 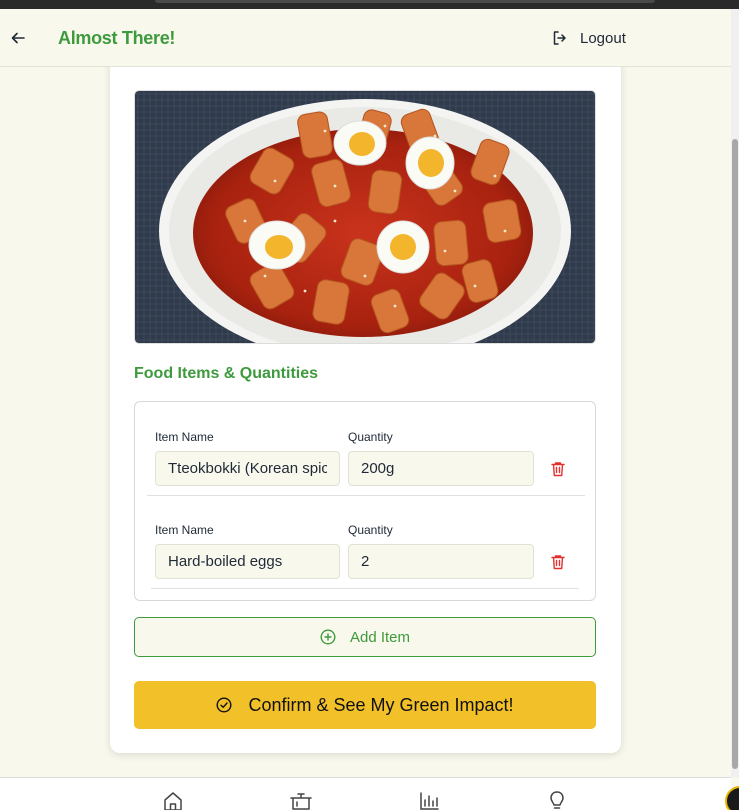 What do you see at coordinates (365, 793) in the screenshot?
I see `bottom-navigation` at bounding box center [365, 793].